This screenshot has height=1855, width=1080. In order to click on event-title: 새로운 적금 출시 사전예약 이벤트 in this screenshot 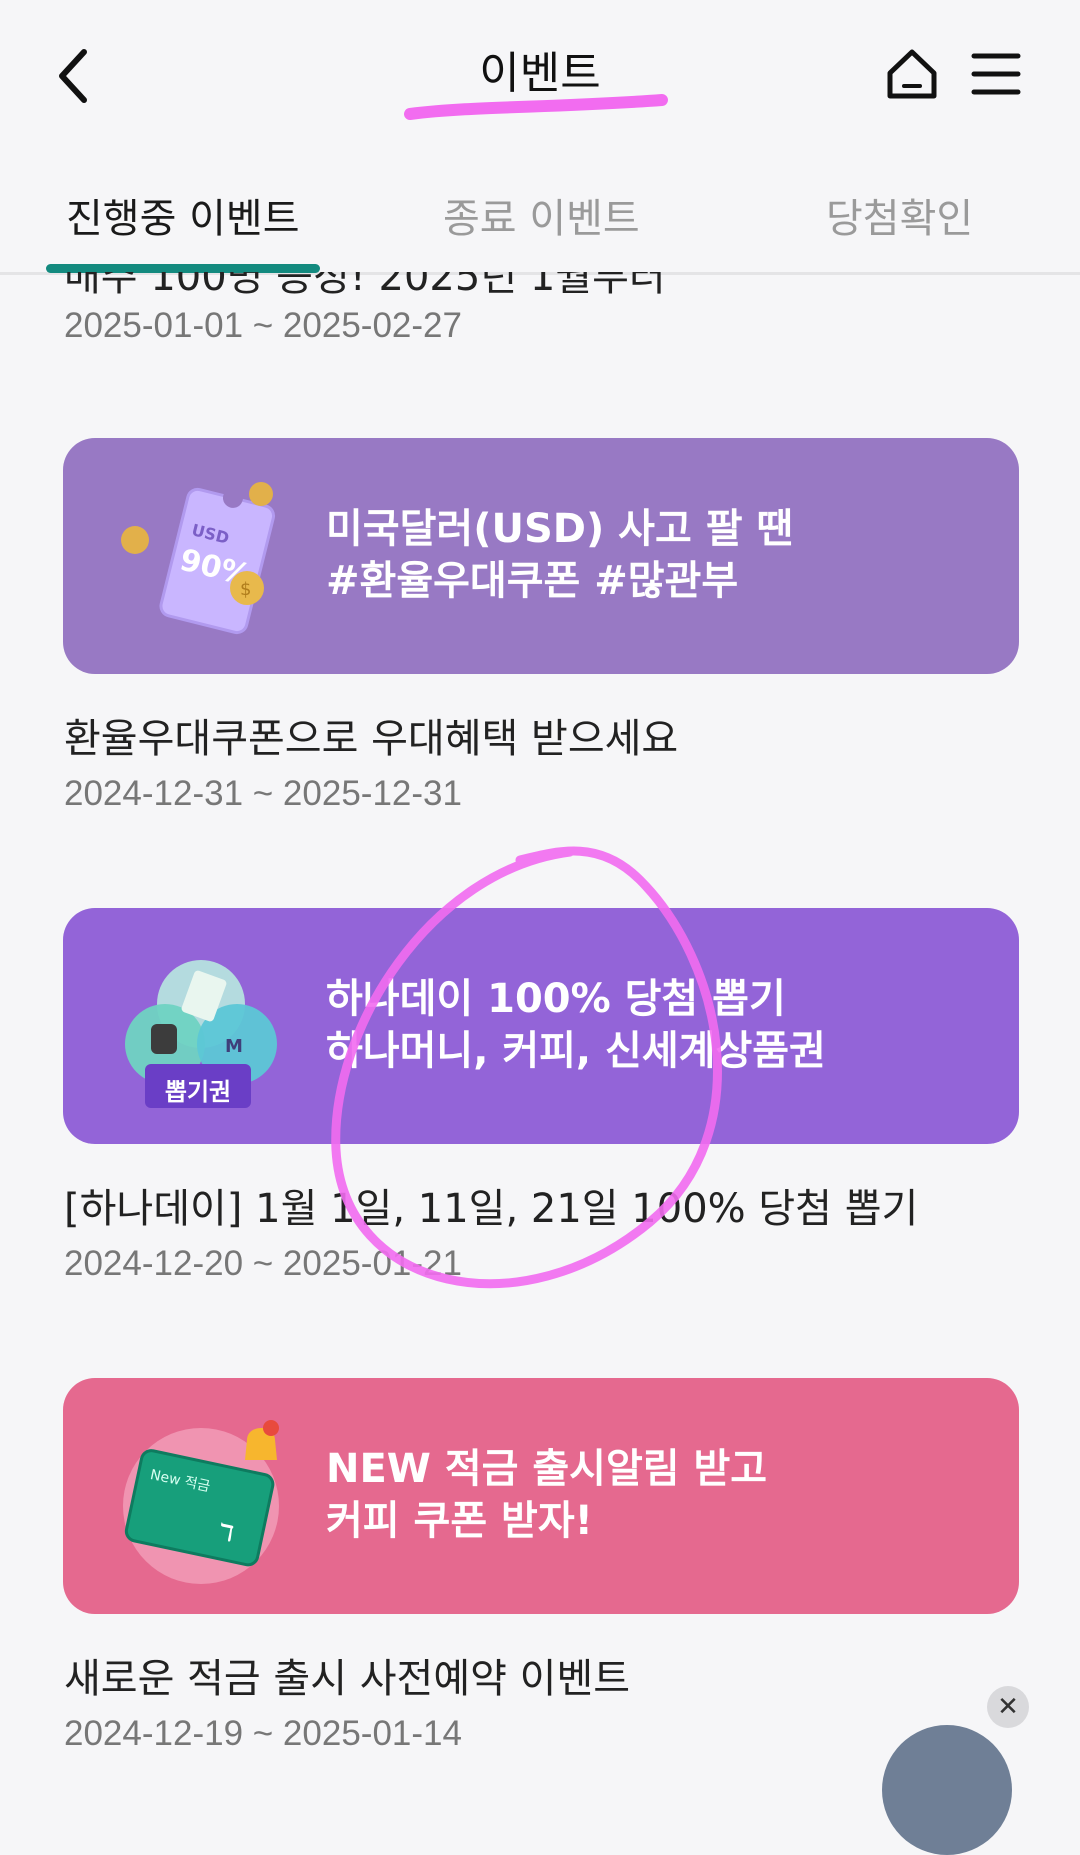, I will do `click(347, 1679)`.